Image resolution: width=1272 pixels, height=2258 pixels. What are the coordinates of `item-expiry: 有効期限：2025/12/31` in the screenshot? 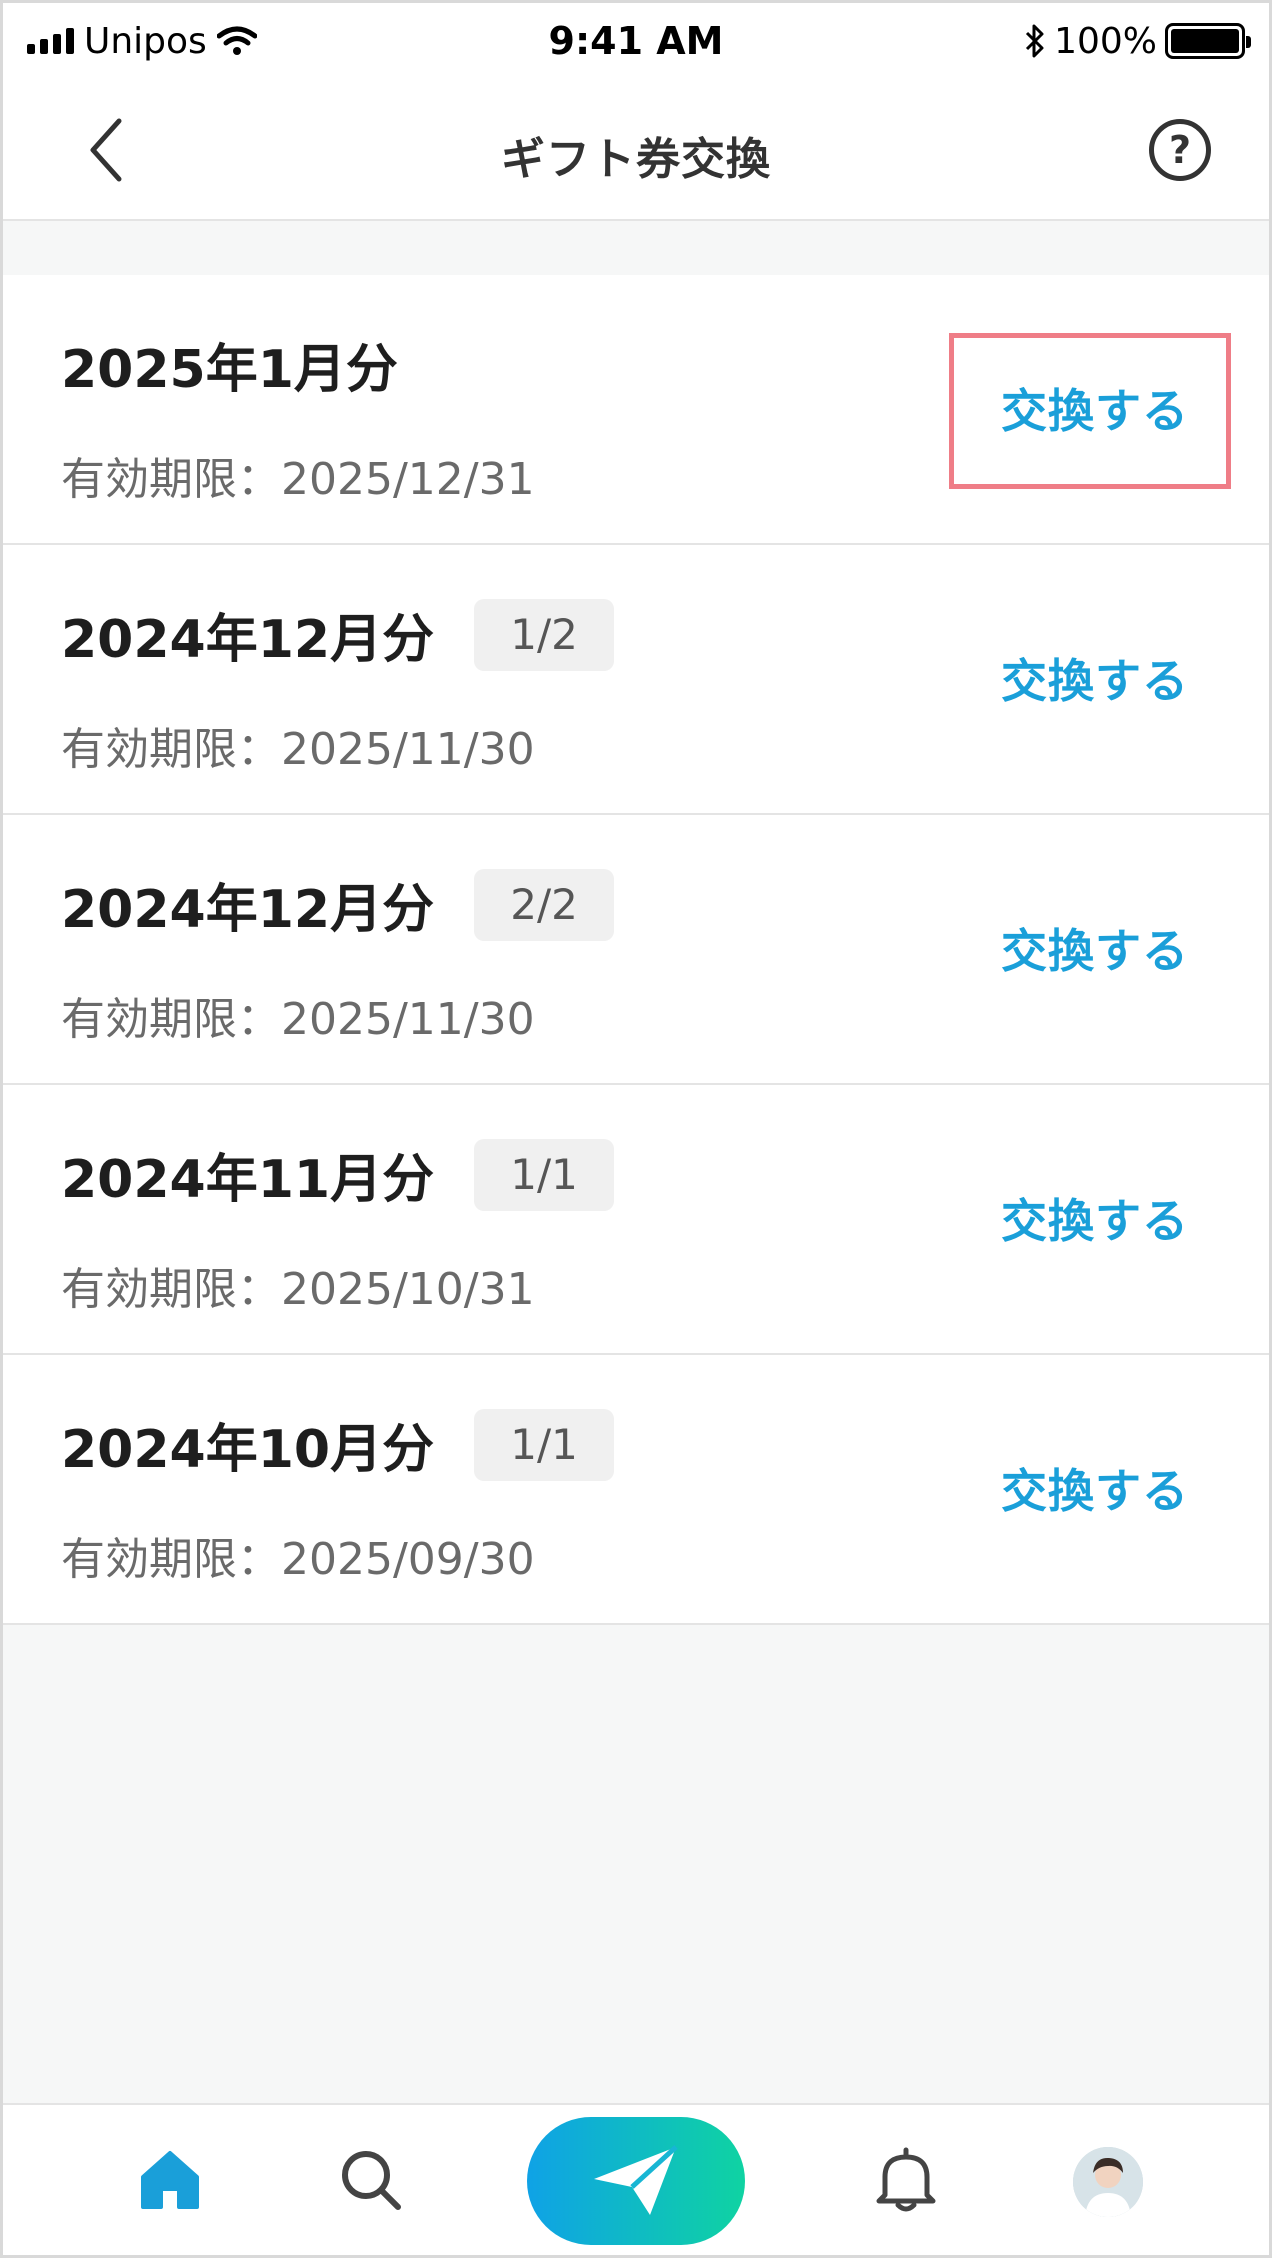 It's located at (298, 479).